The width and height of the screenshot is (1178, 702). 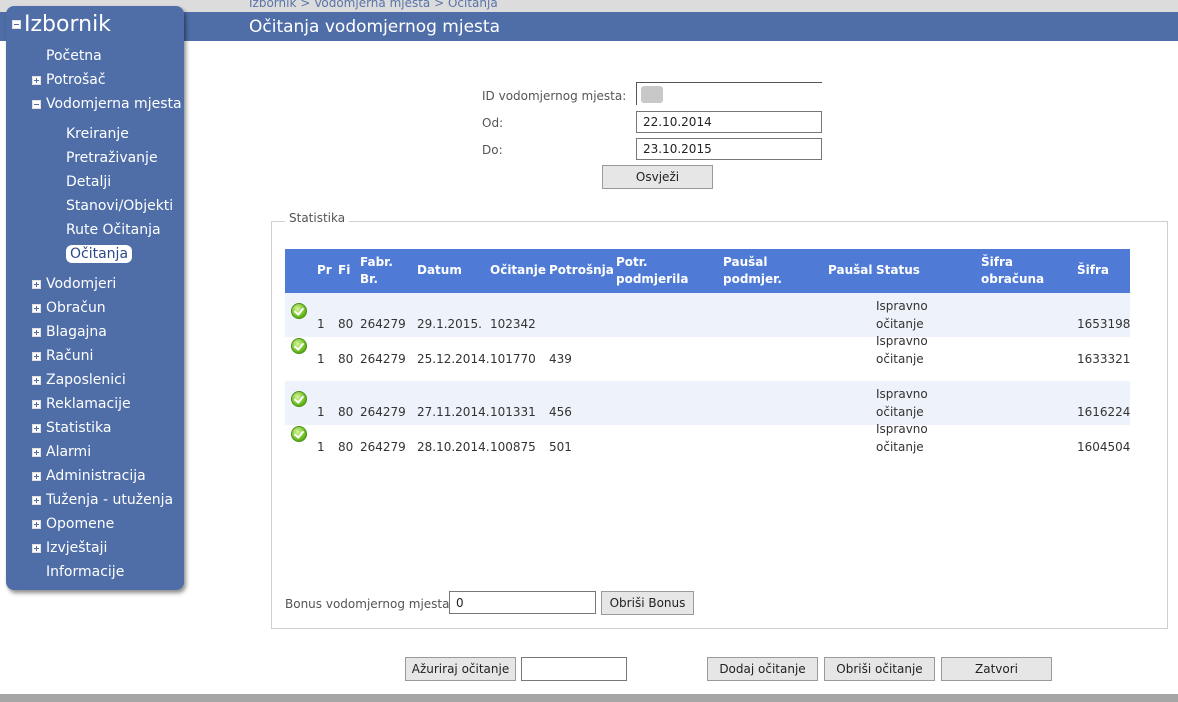 I want to click on sidebar-item-label: Potrošač, so click(x=76, y=80).